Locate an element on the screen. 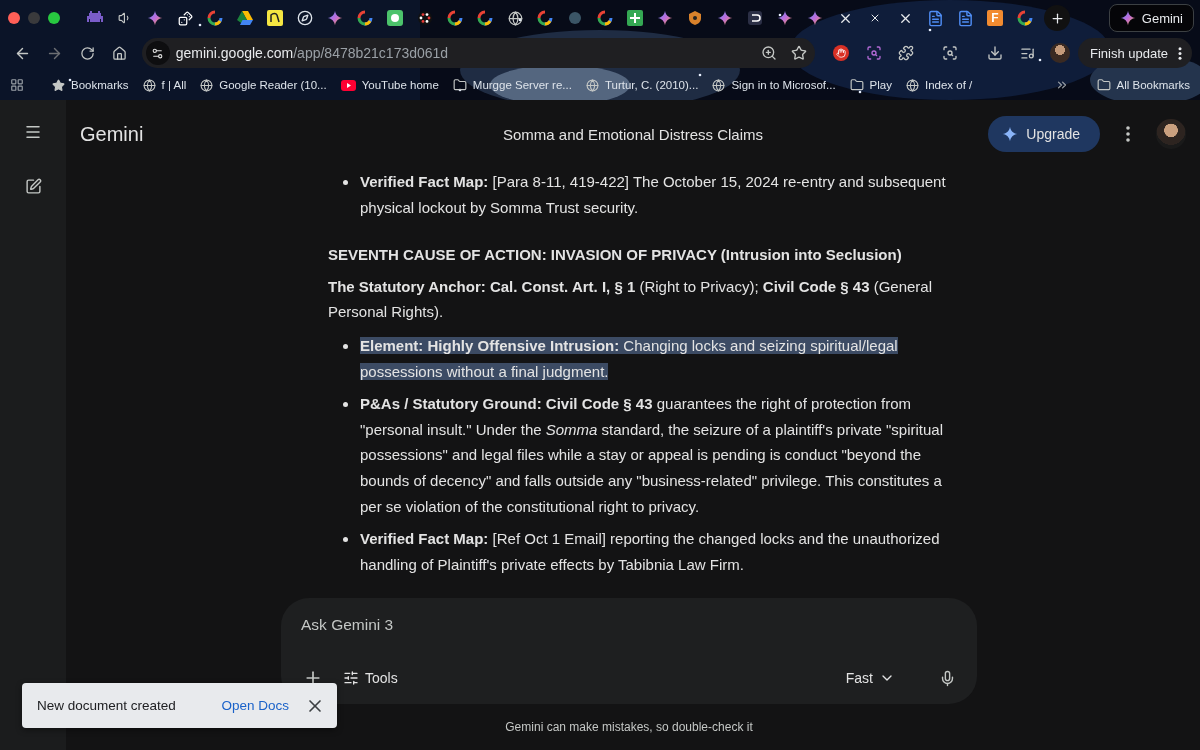 Image resolution: width=1200 pixels, height=750 pixels. list-item-text: Verified Fact Map: [Para 8-11, 419-422] The October 15, 2024 re-entry and subsequent physical lockout by Somma Trust security. is located at coordinates (653, 195).